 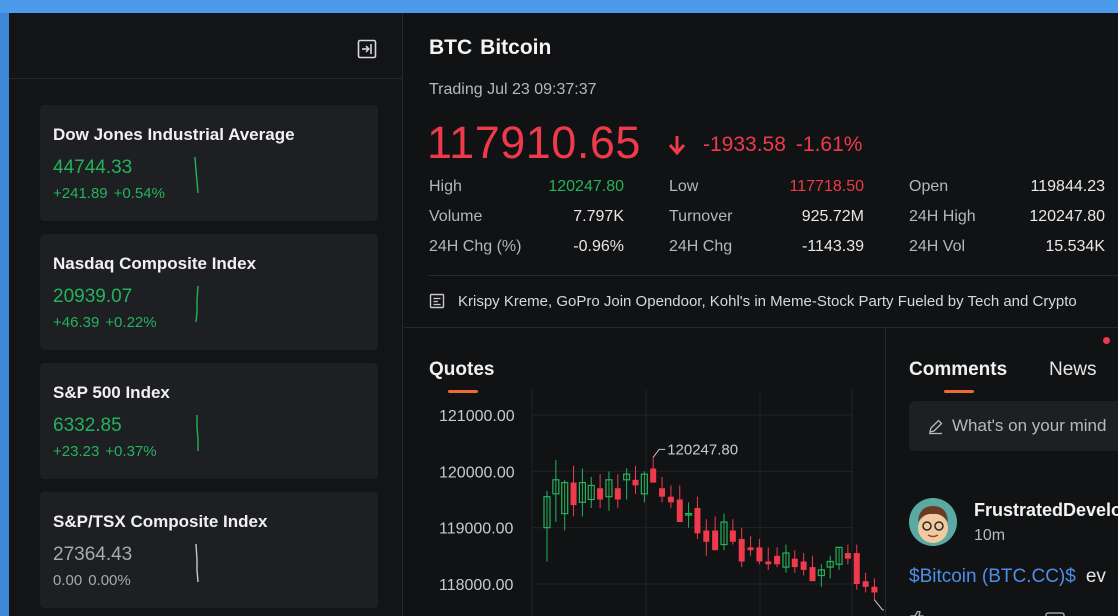 I want to click on comment-input: What's on your mind, so click(x=1013, y=426).